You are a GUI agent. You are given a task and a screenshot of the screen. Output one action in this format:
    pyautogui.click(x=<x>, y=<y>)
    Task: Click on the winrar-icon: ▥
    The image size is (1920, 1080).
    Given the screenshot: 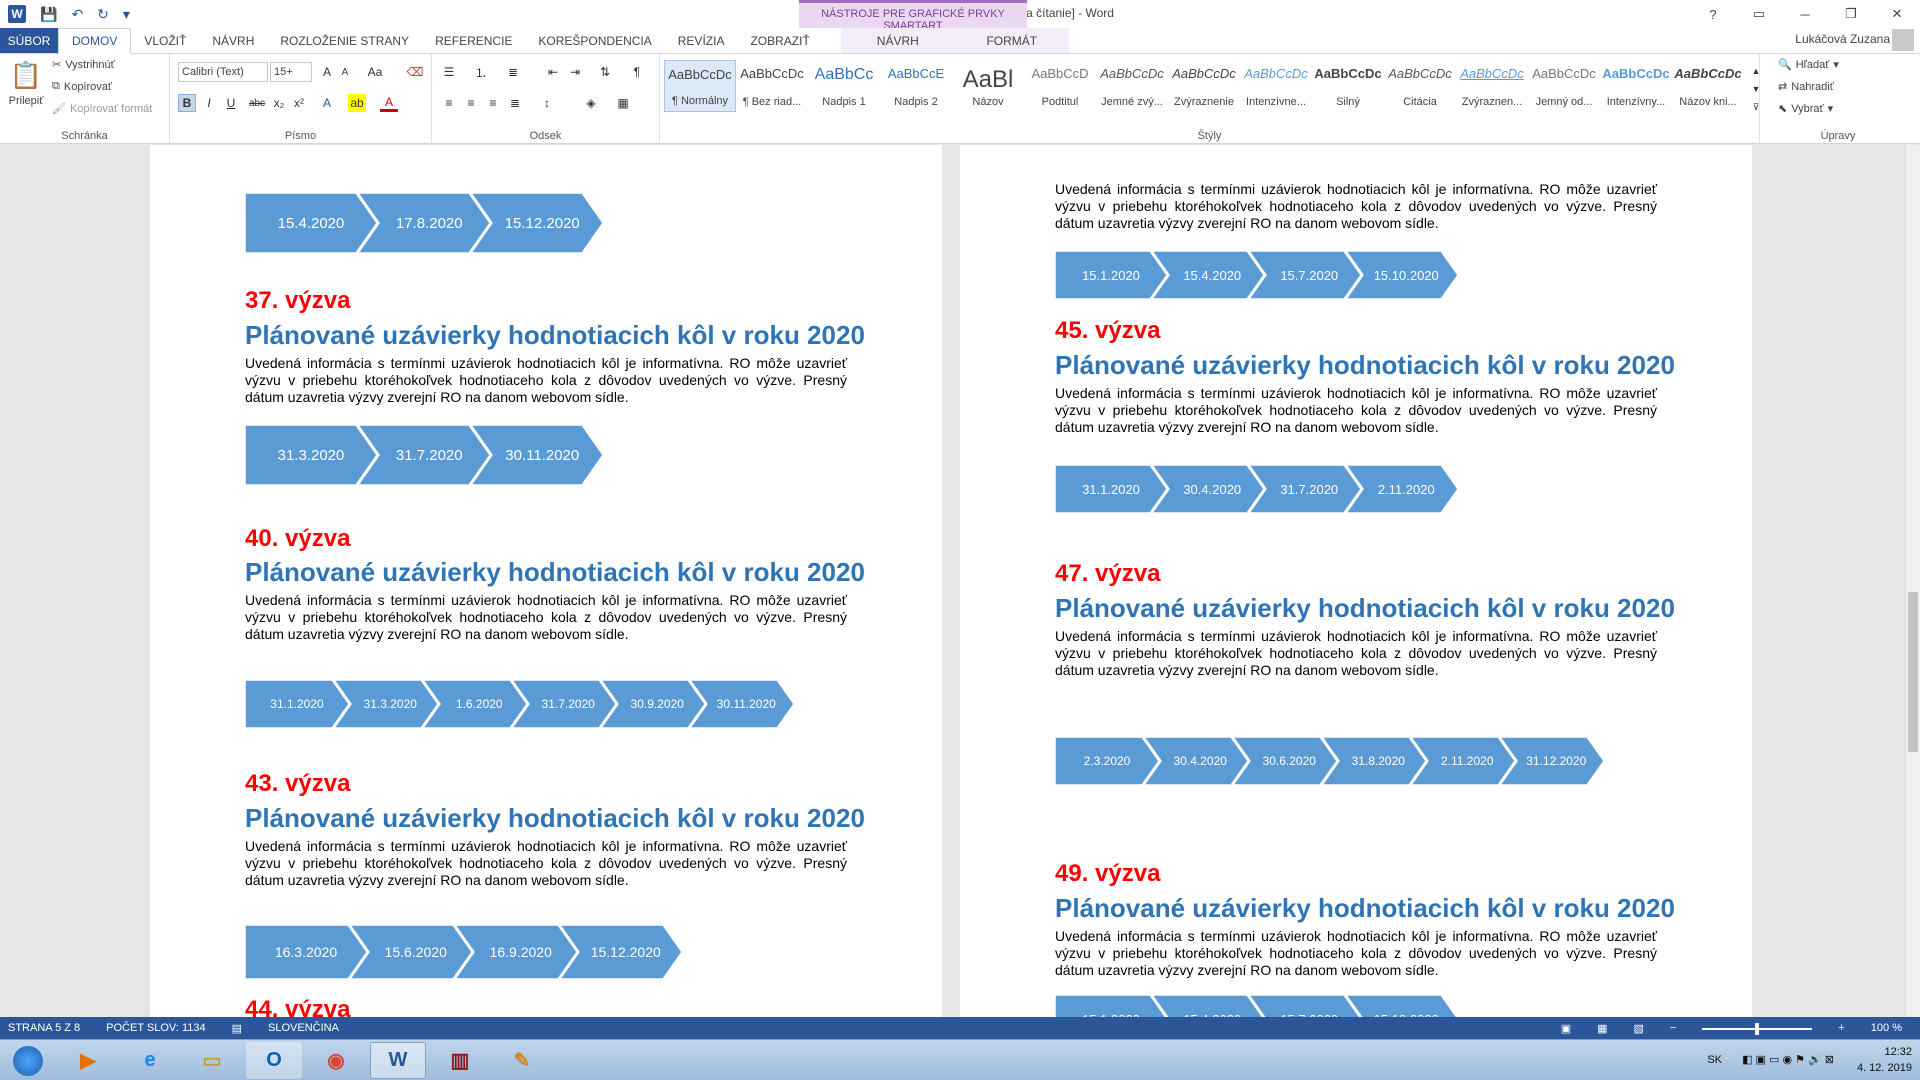 What is the action you would take?
    pyautogui.click(x=460, y=1060)
    